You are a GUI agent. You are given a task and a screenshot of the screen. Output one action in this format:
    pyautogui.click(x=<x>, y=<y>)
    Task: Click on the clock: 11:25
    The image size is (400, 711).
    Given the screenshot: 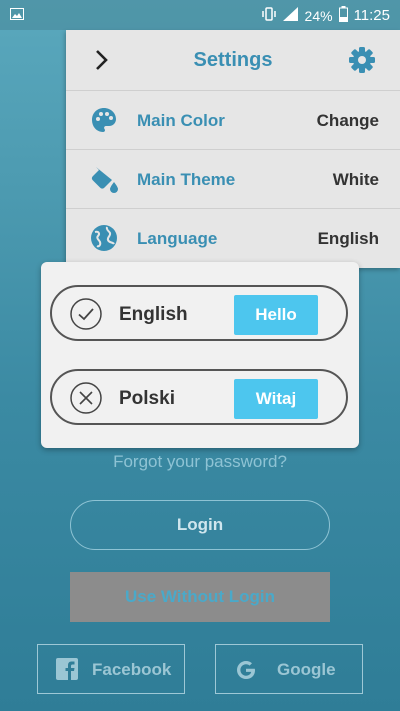 What is the action you would take?
    pyautogui.click(x=371, y=15)
    